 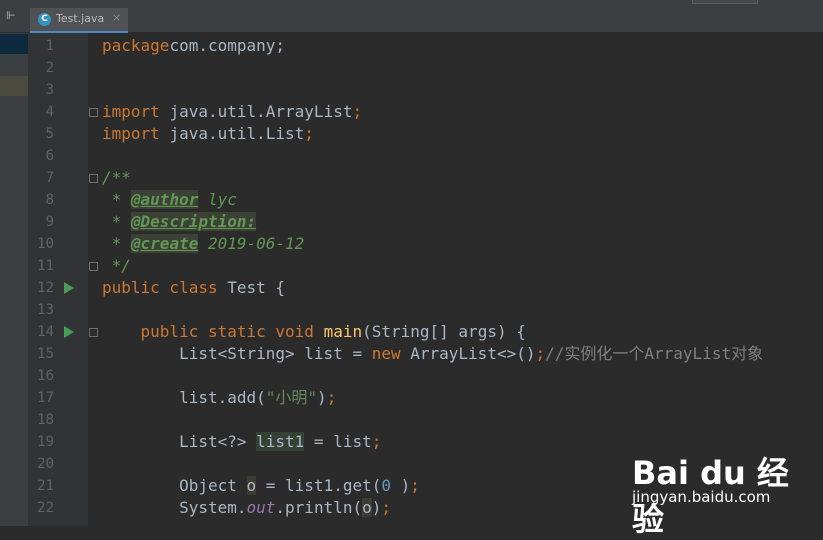 I want to click on line-number: 3, so click(x=49, y=90).